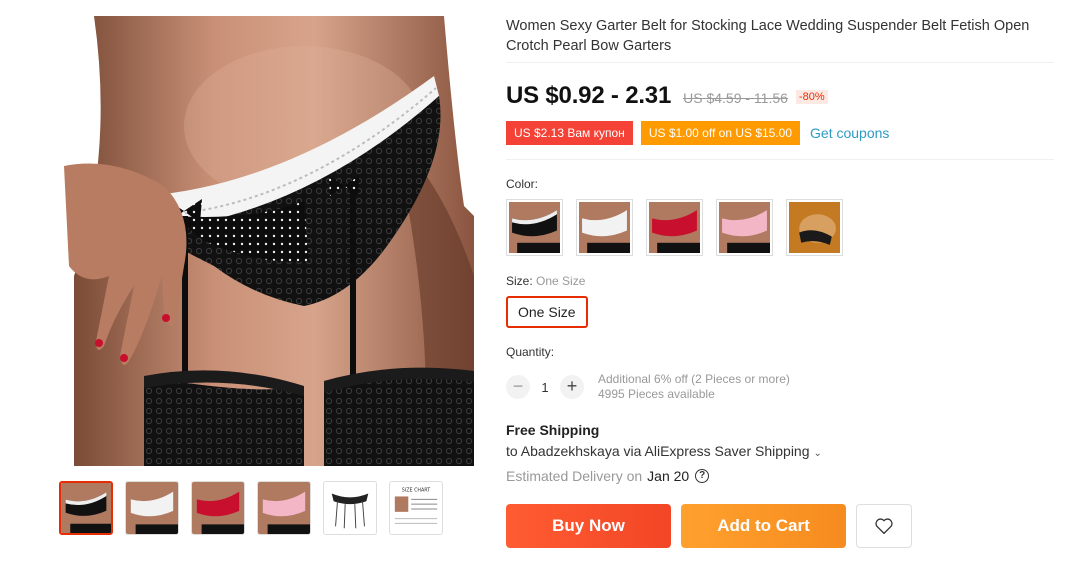 The image size is (1075, 563). I want to click on thumbnail-strip: SIZE CHART, so click(251, 508).